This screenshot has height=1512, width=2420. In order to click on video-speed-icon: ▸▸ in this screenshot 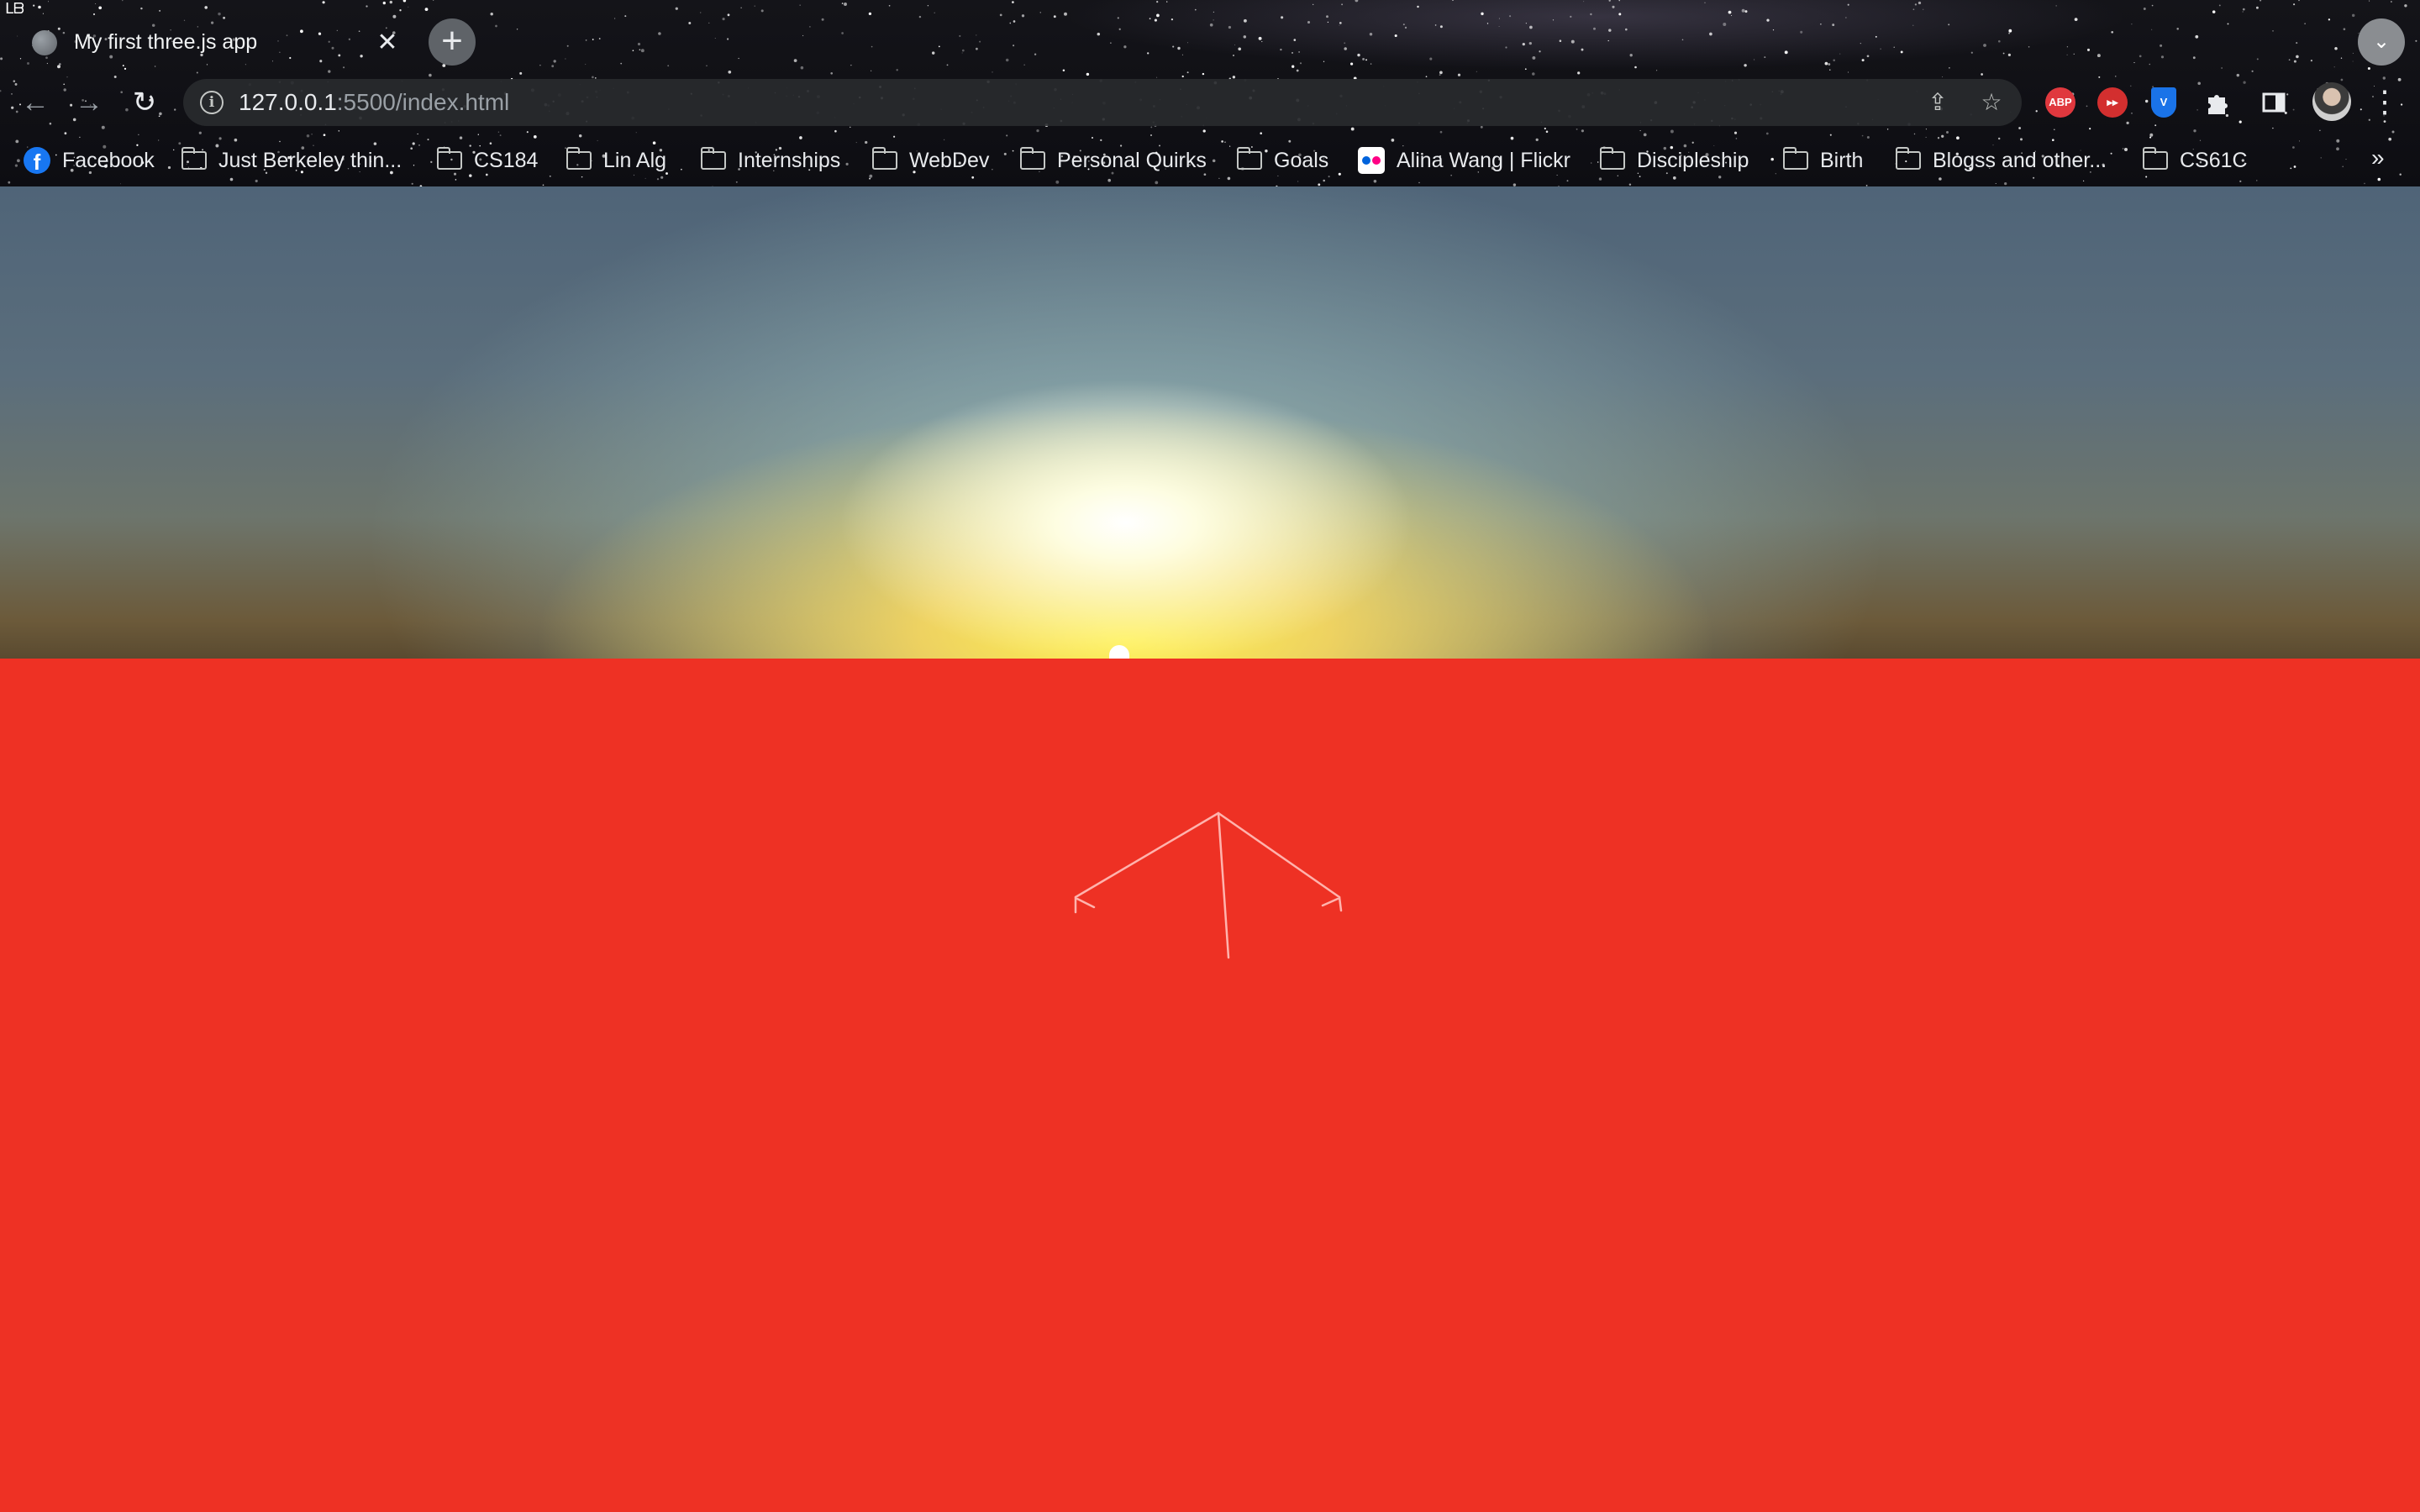, I will do `click(2112, 102)`.